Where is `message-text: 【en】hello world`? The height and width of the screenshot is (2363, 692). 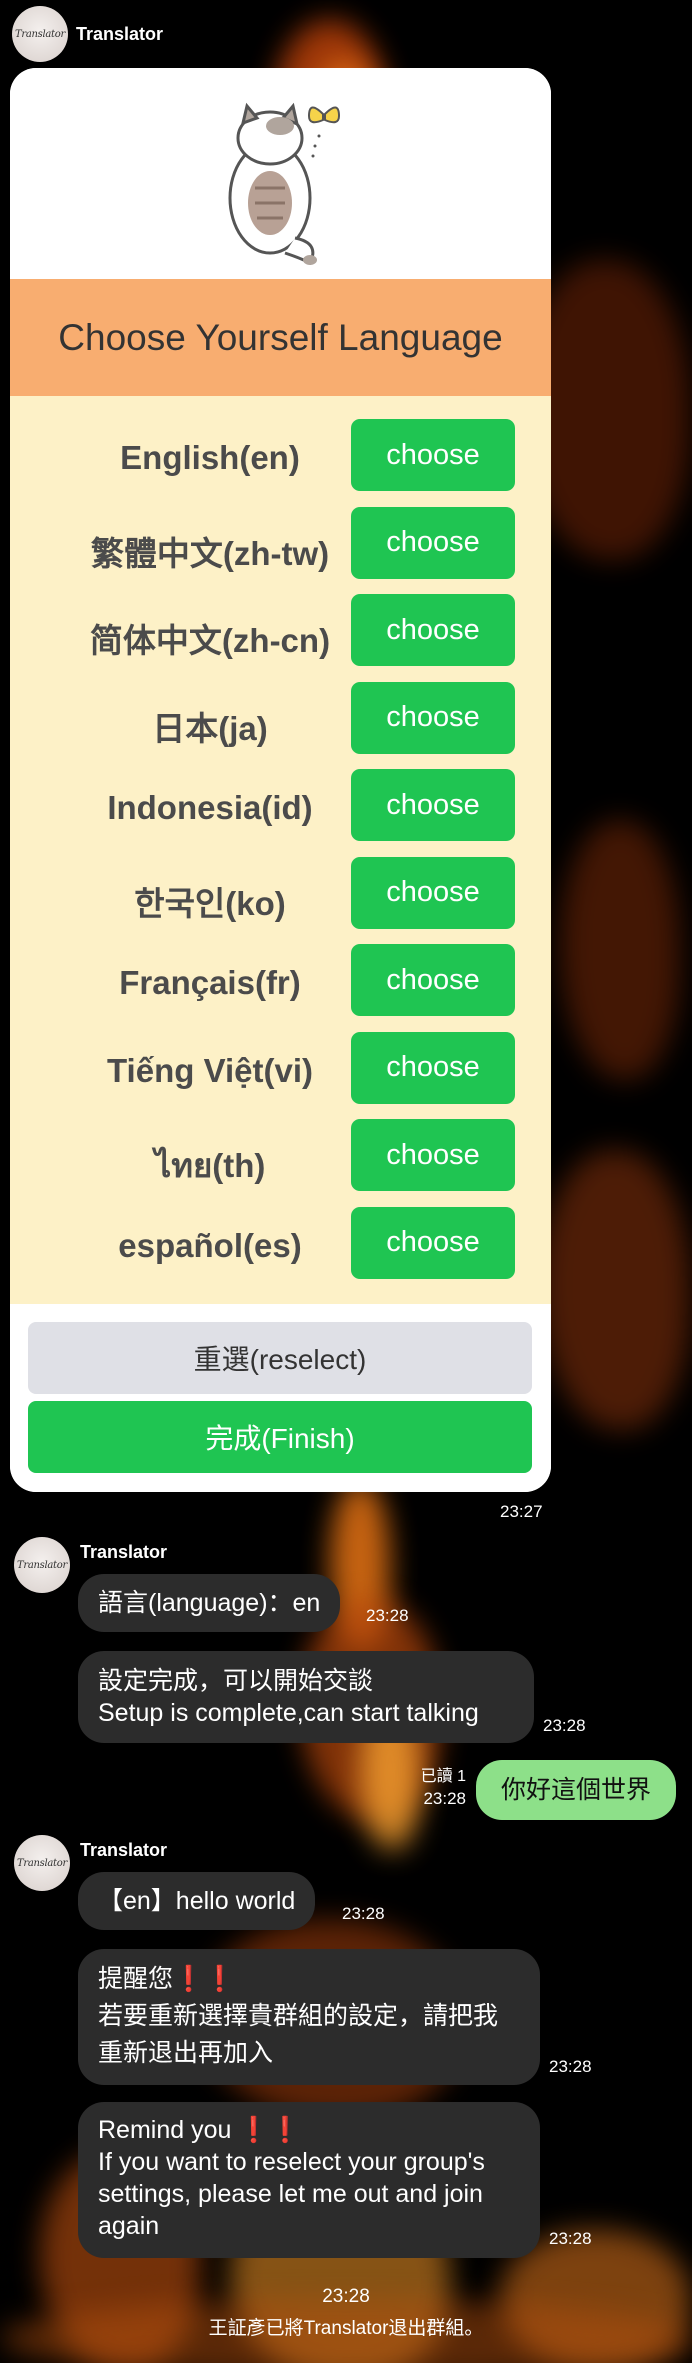
message-text: 【en】hello world is located at coordinates (197, 1901).